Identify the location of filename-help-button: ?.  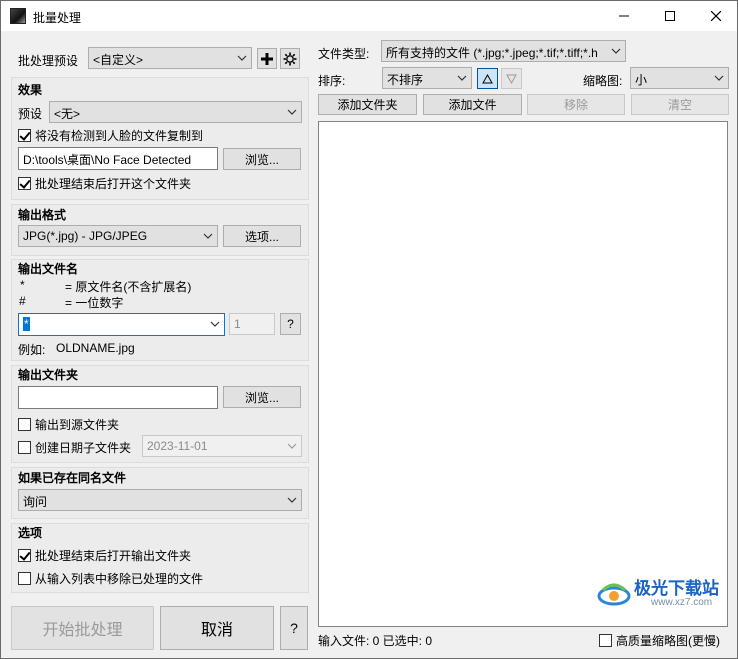
(290, 324).